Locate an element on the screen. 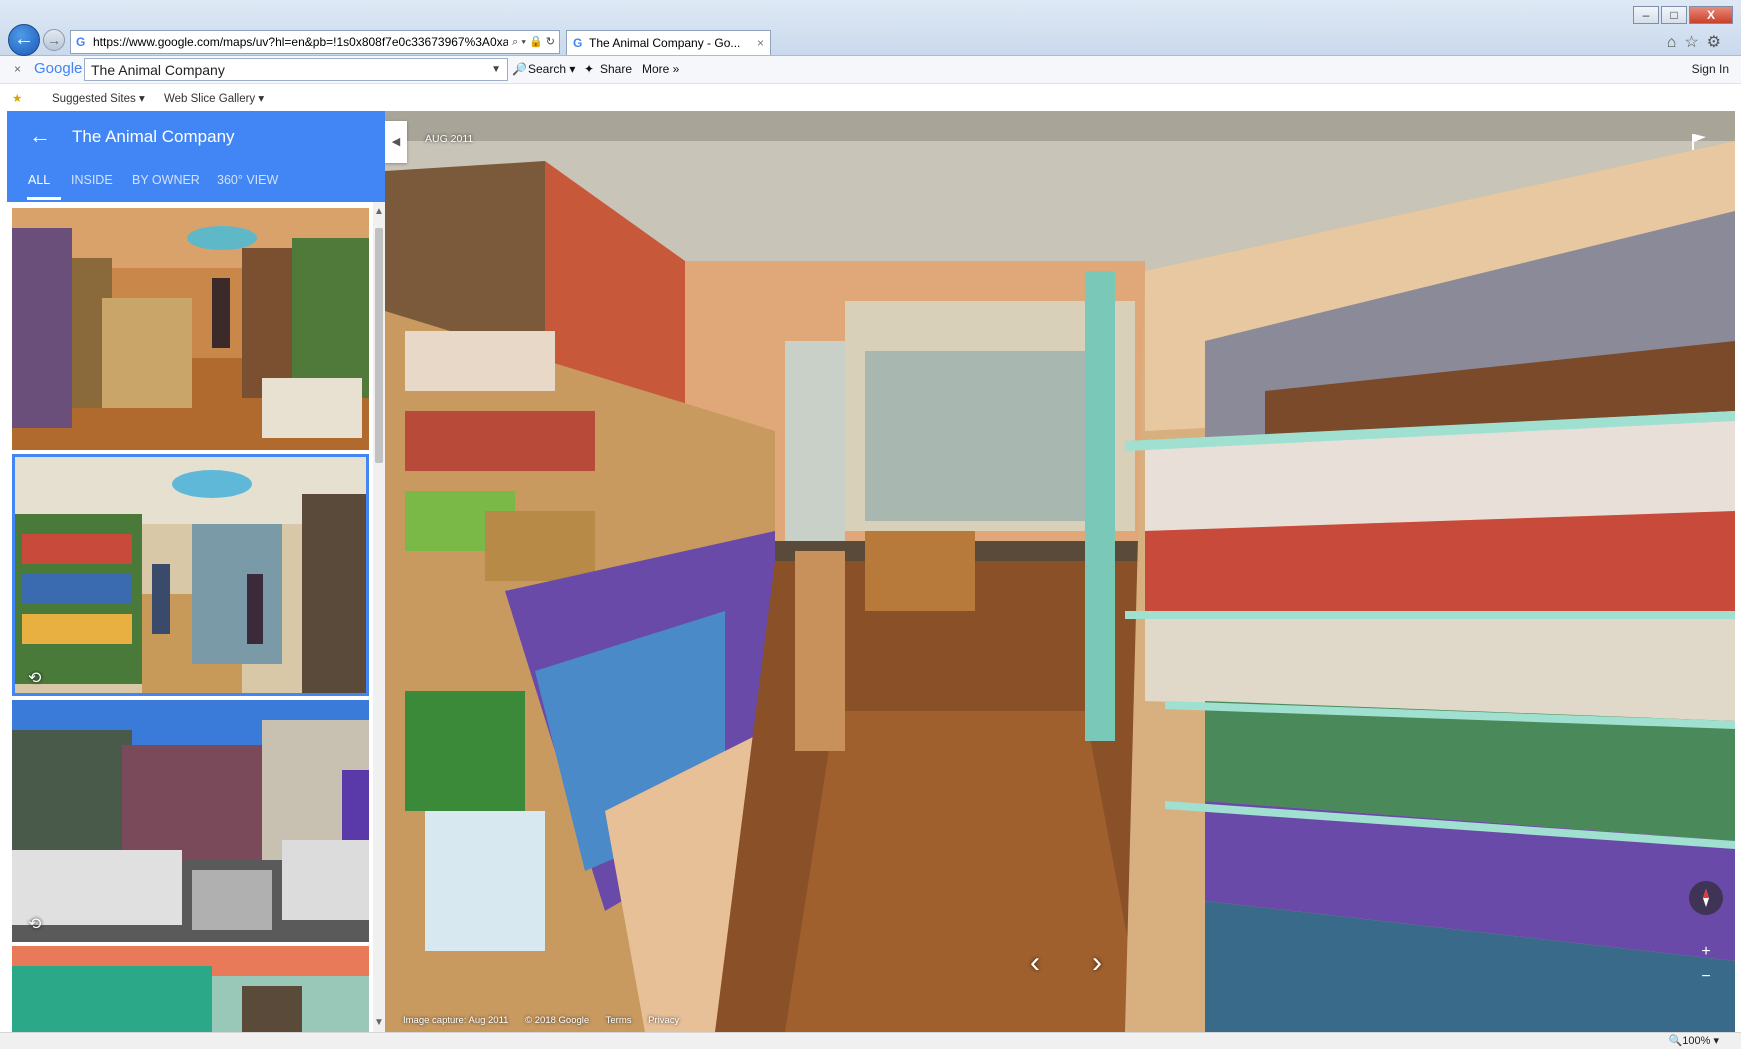 The height and width of the screenshot is (1049, 1741). photo-thumbnail-selected: ⟲ is located at coordinates (190, 575).